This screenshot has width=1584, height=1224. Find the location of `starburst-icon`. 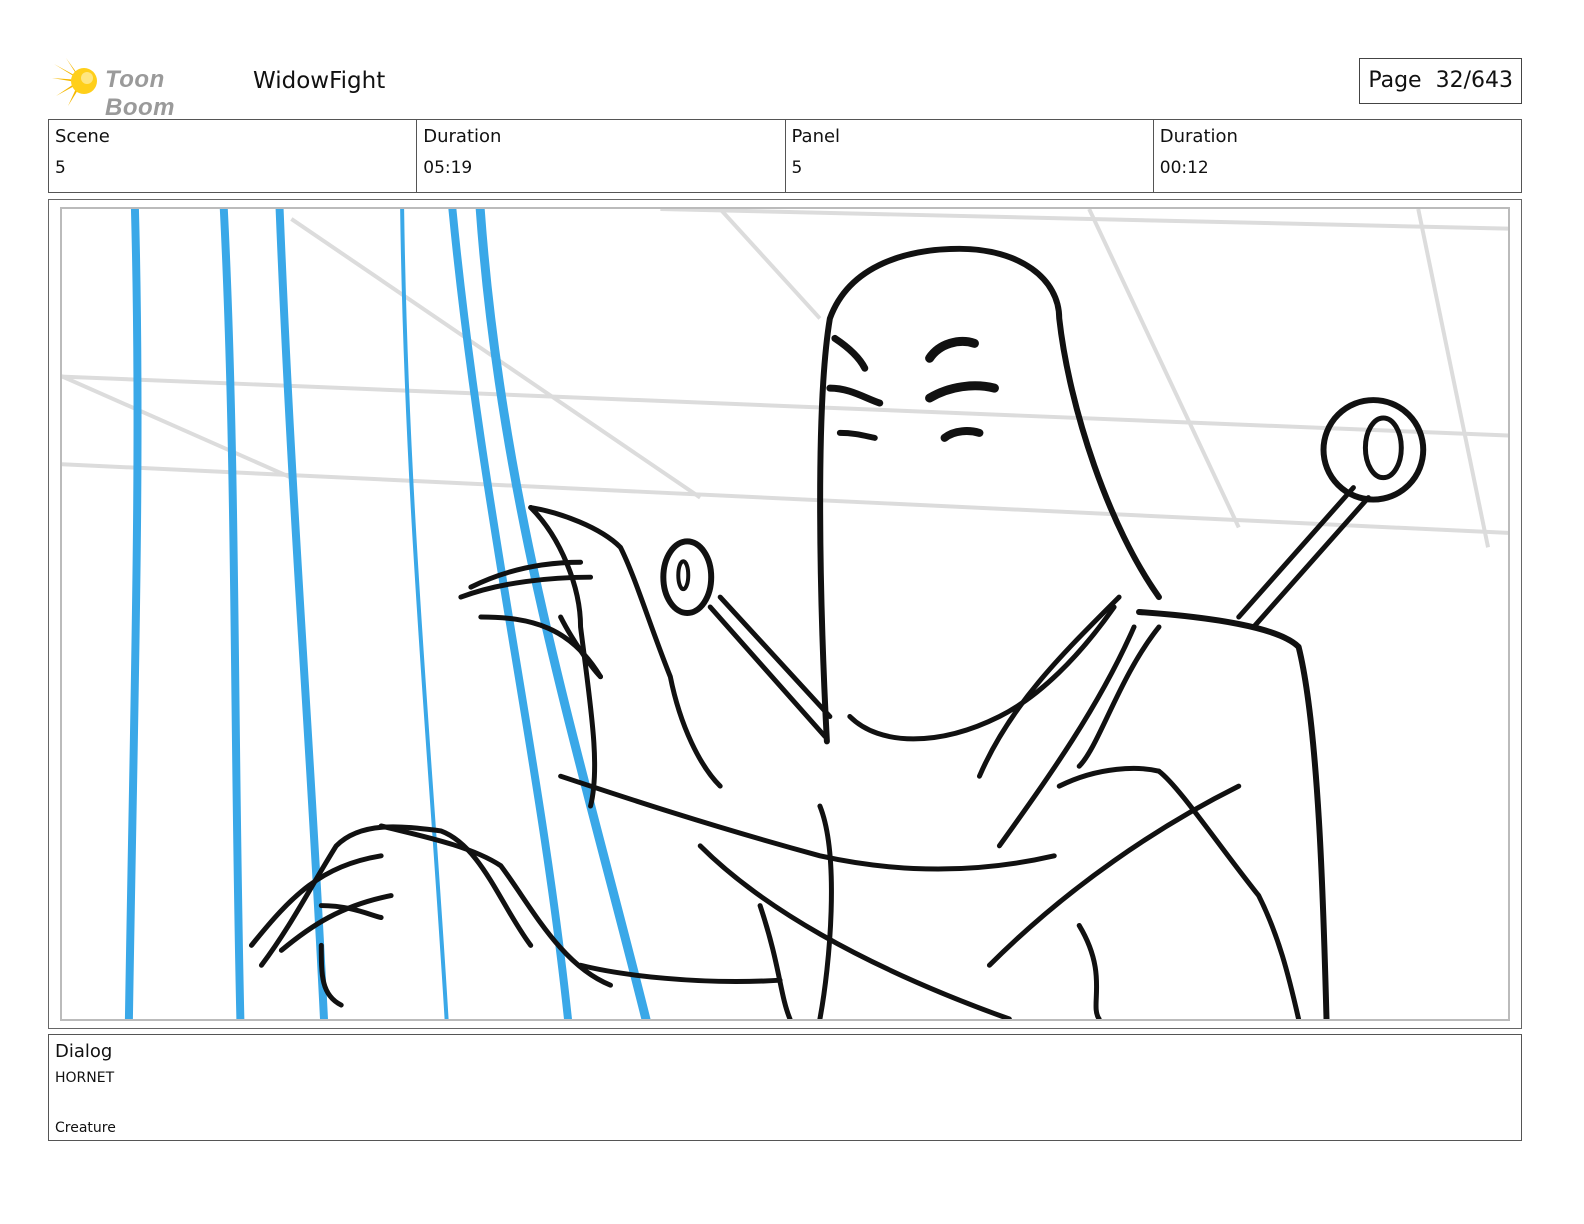

starburst-icon is located at coordinates (74, 82).